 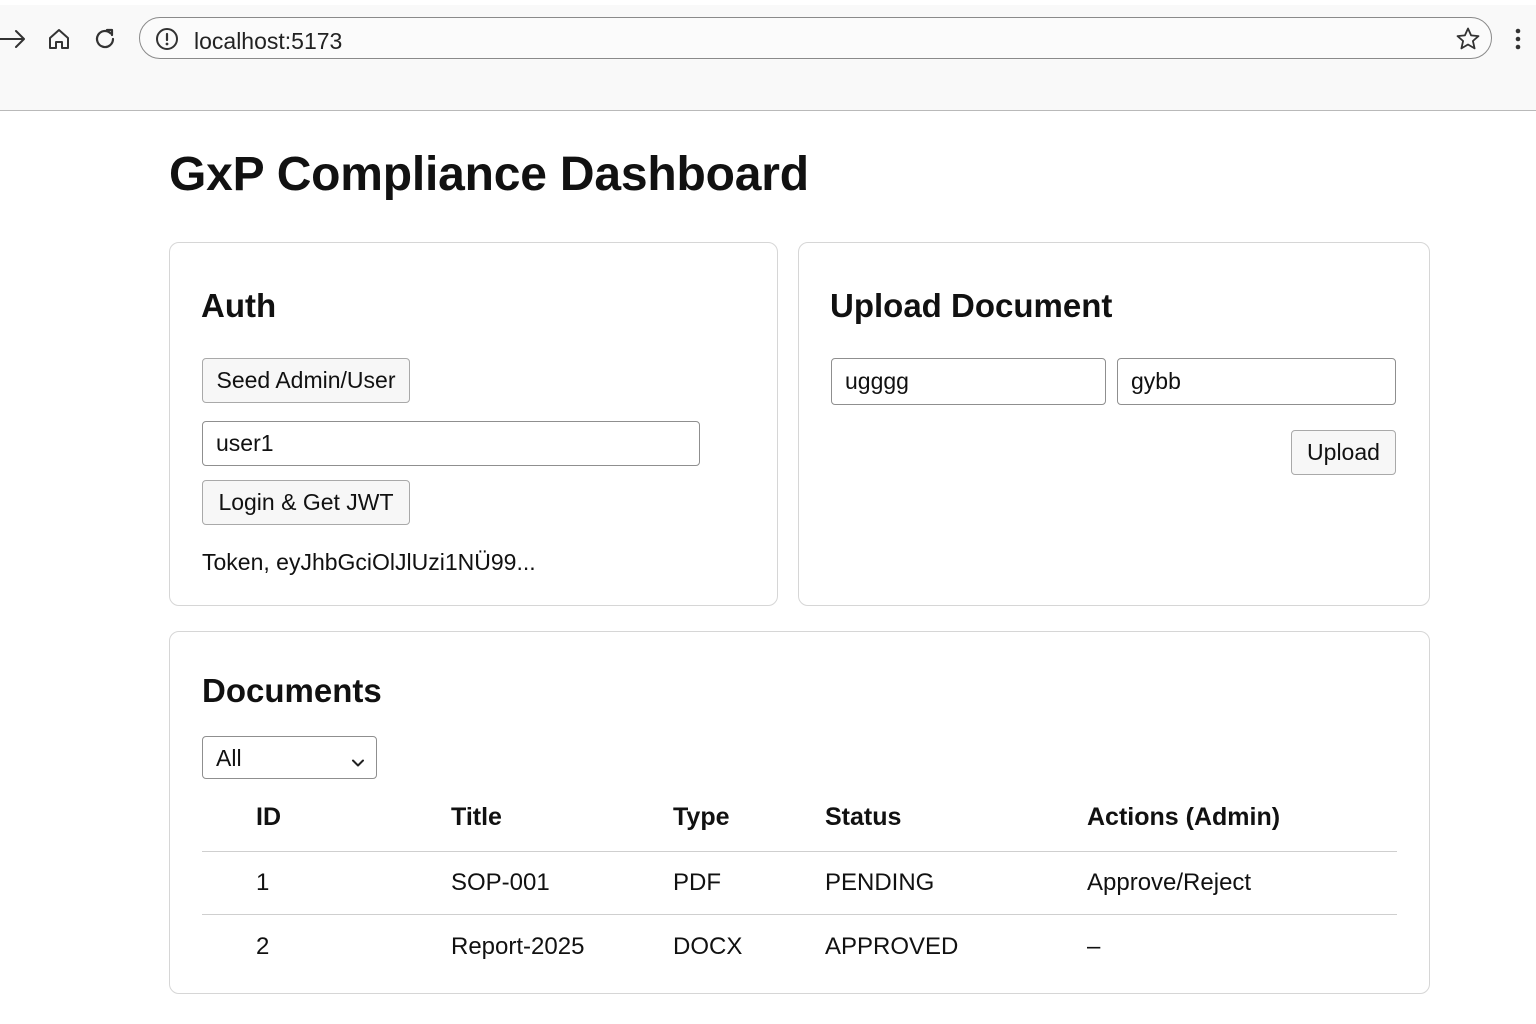 I want to click on column-header-status: Status, so click(x=863, y=817).